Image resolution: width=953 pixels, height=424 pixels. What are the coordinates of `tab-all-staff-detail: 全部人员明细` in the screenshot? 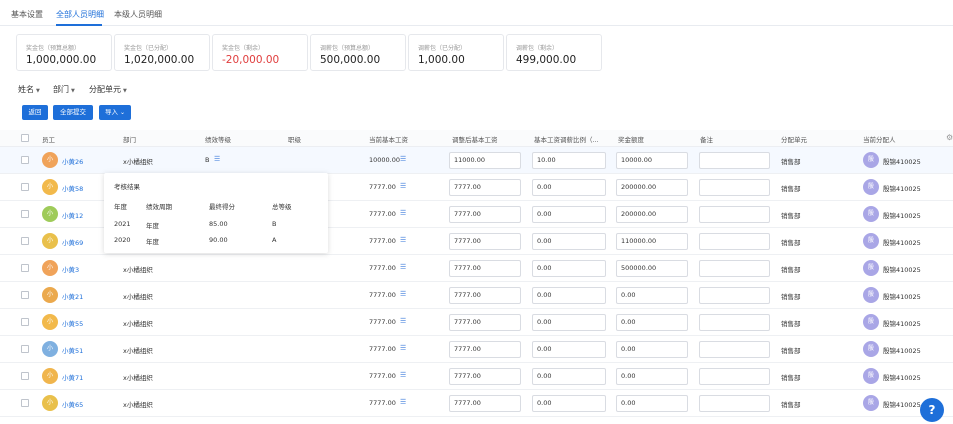 It's located at (80, 14).